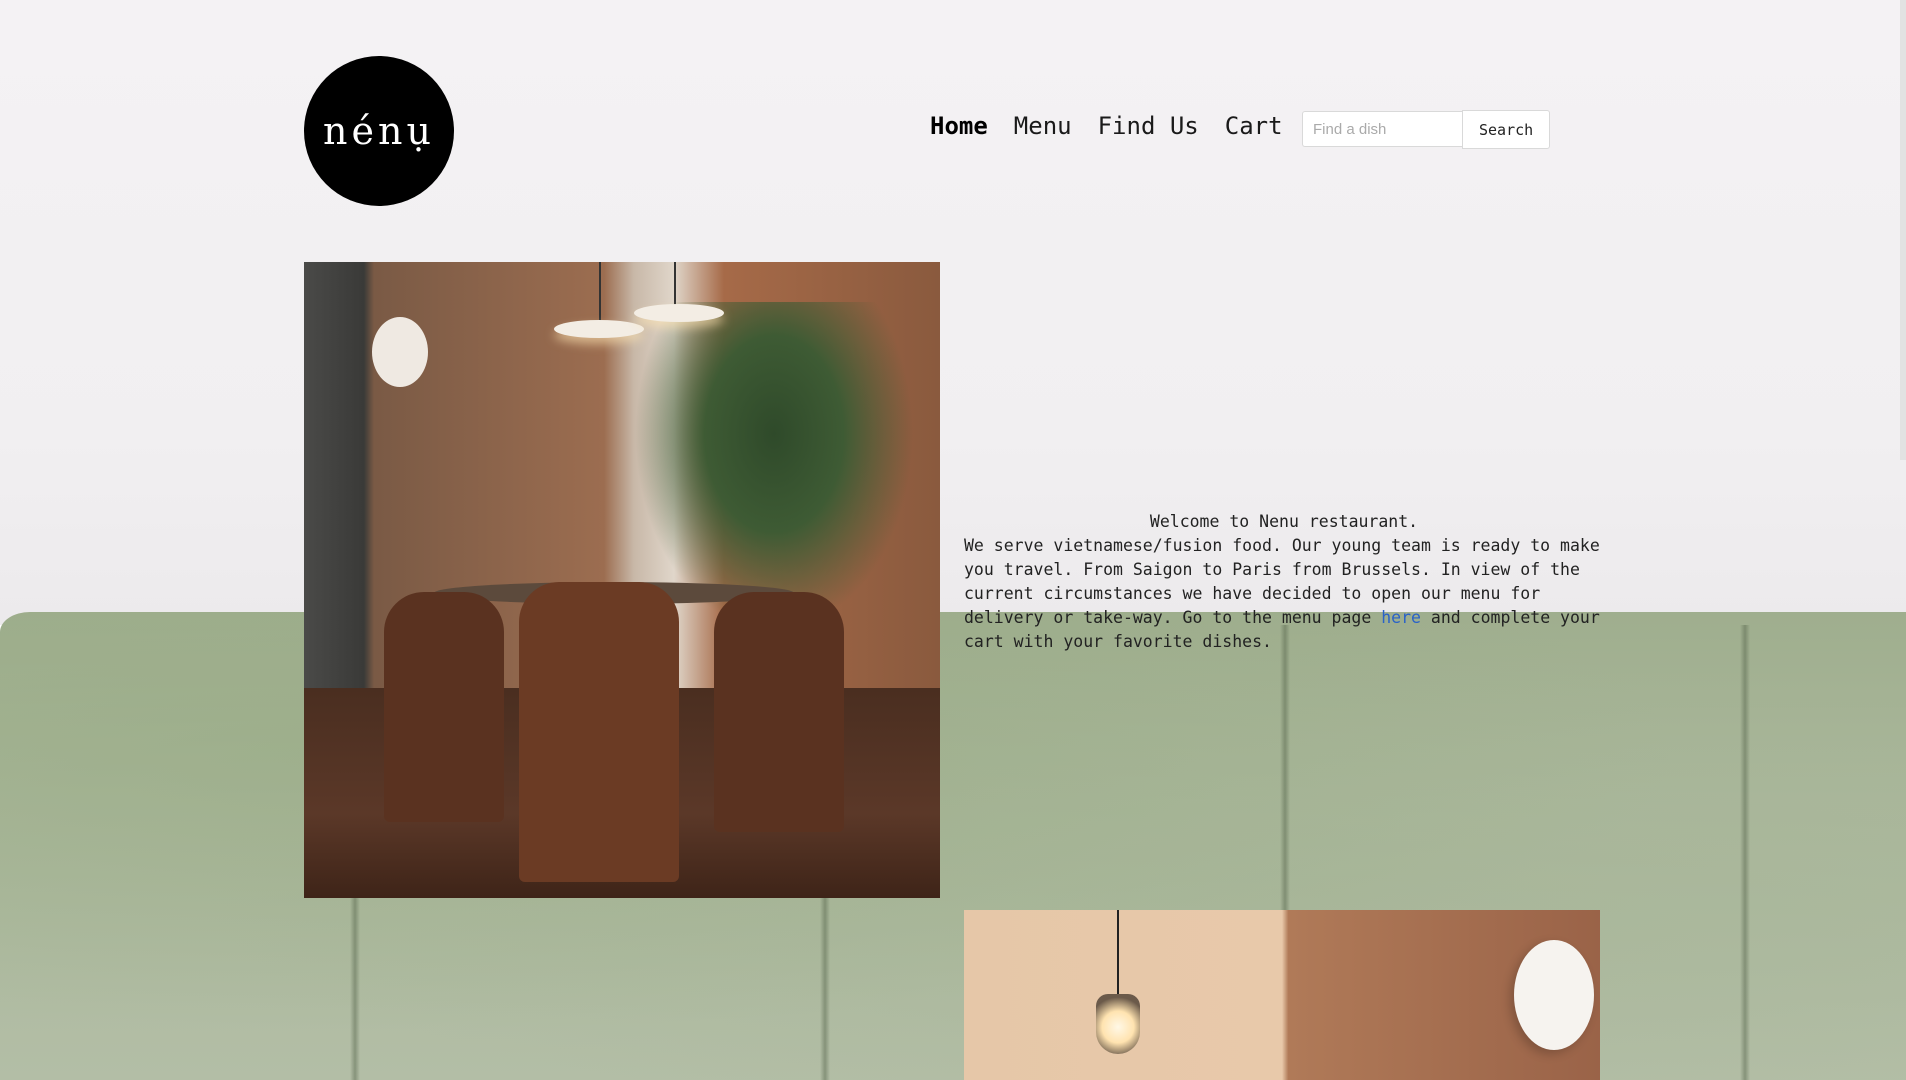  I want to click on nav-find-us-link: Find Us, so click(1148, 126).